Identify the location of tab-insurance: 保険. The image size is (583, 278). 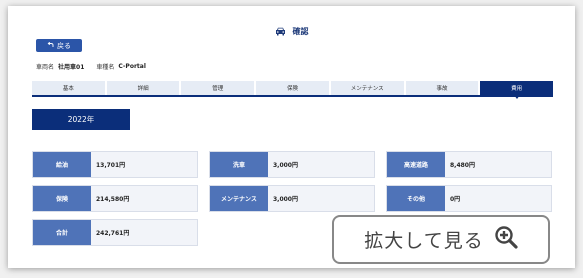
(292, 88).